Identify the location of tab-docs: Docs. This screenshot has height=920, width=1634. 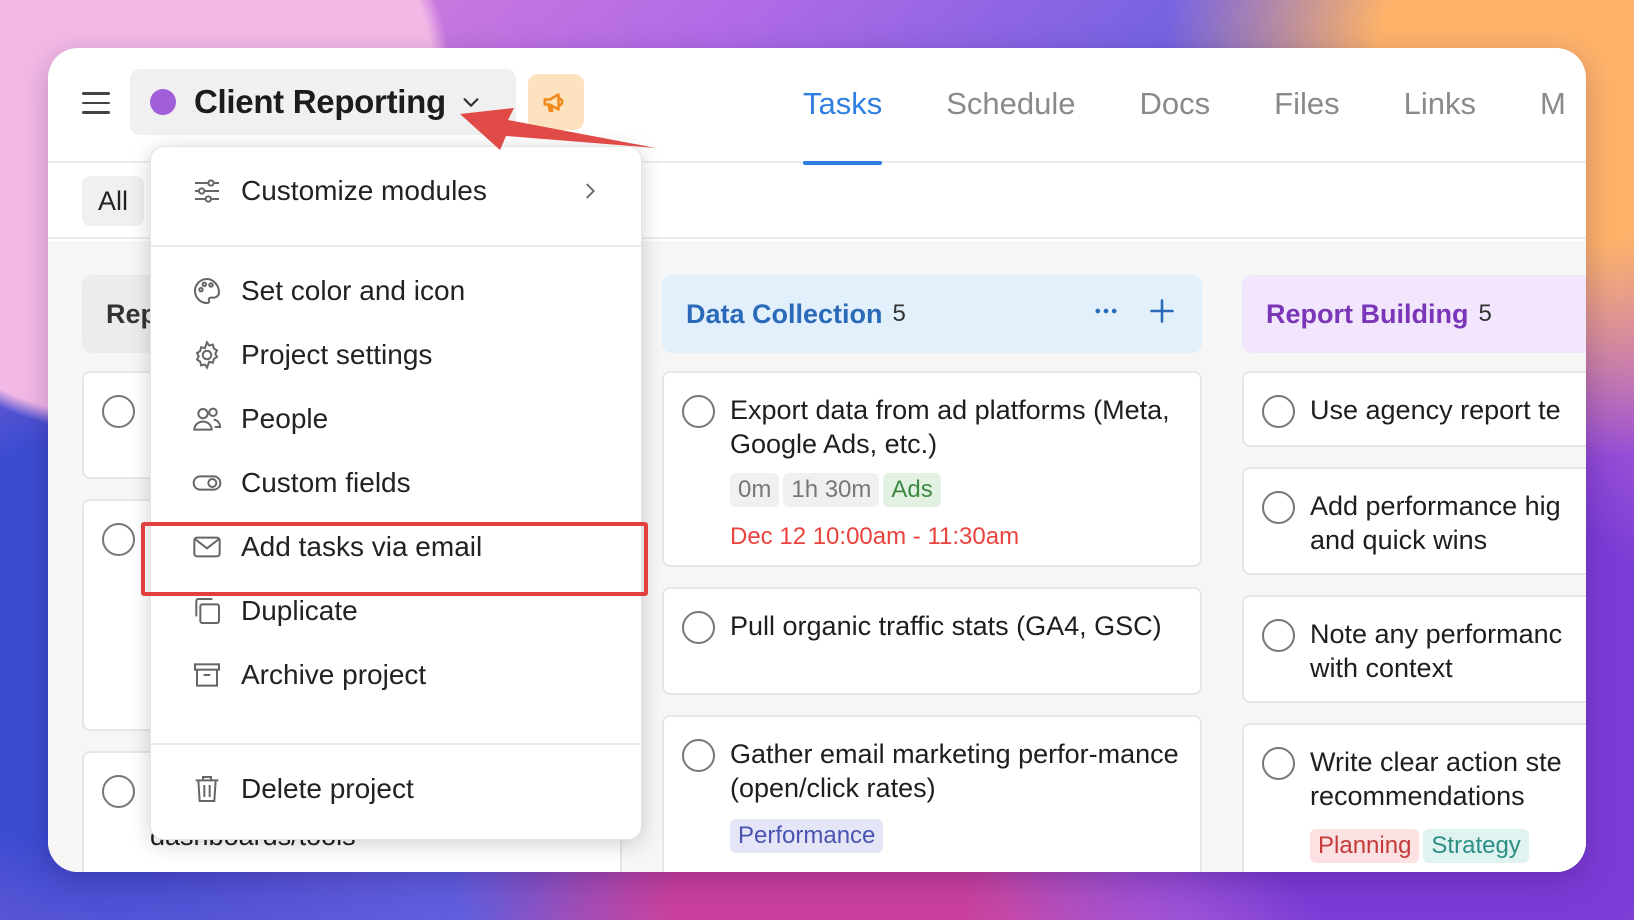
(1175, 105).